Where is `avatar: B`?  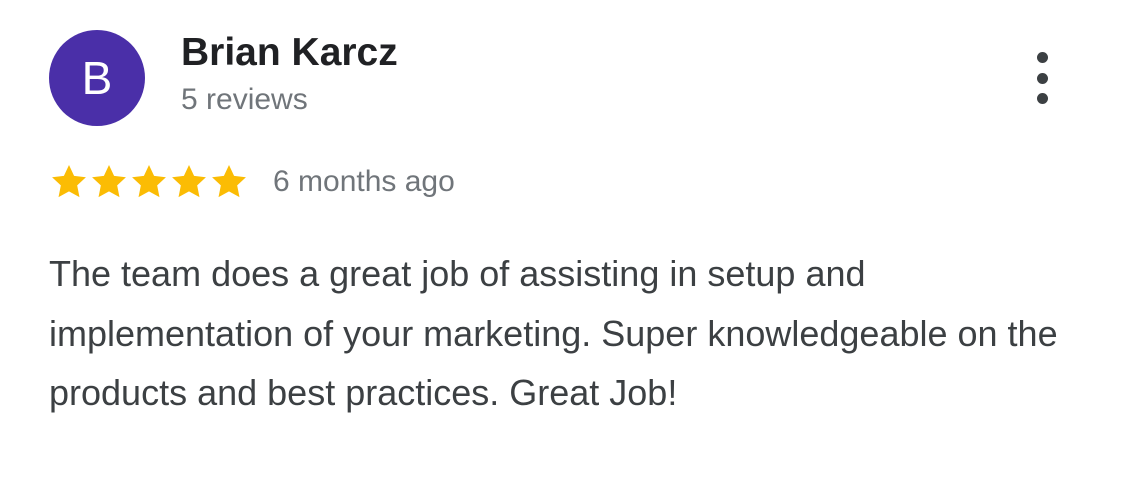 avatar: B is located at coordinates (97, 78).